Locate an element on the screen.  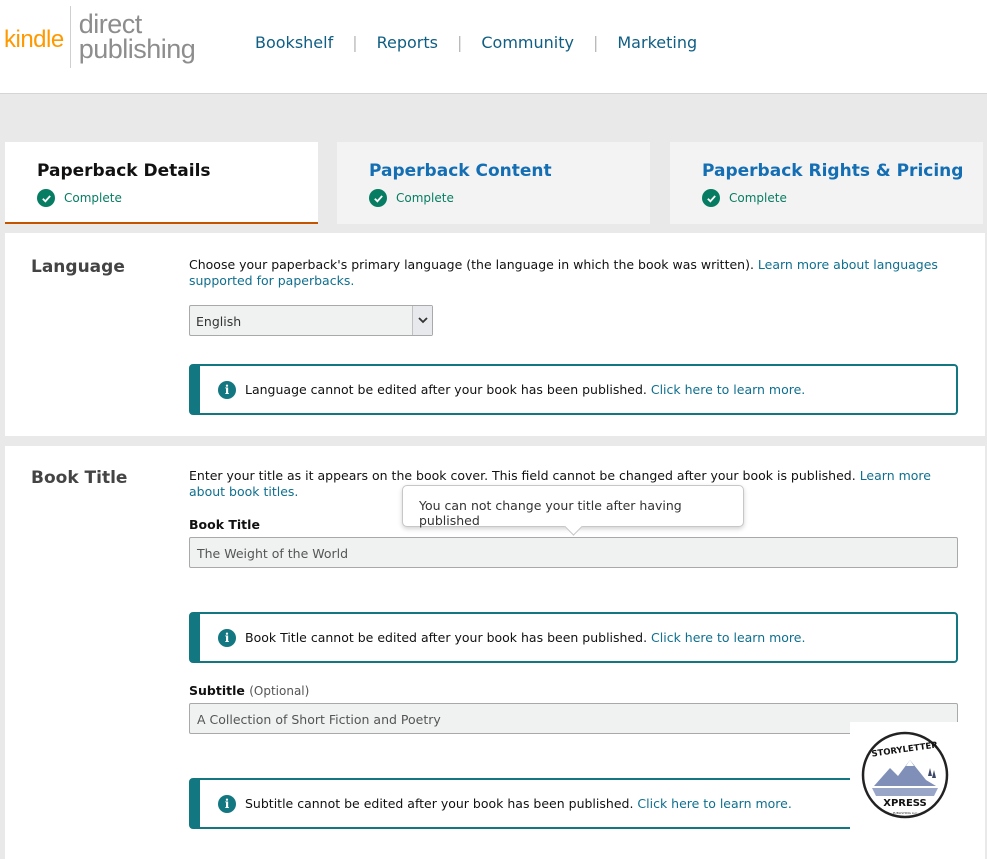
tab-paperback-rights-pricing: Paperback Rights & Pricing Complete is located at coordinates (826, 183).